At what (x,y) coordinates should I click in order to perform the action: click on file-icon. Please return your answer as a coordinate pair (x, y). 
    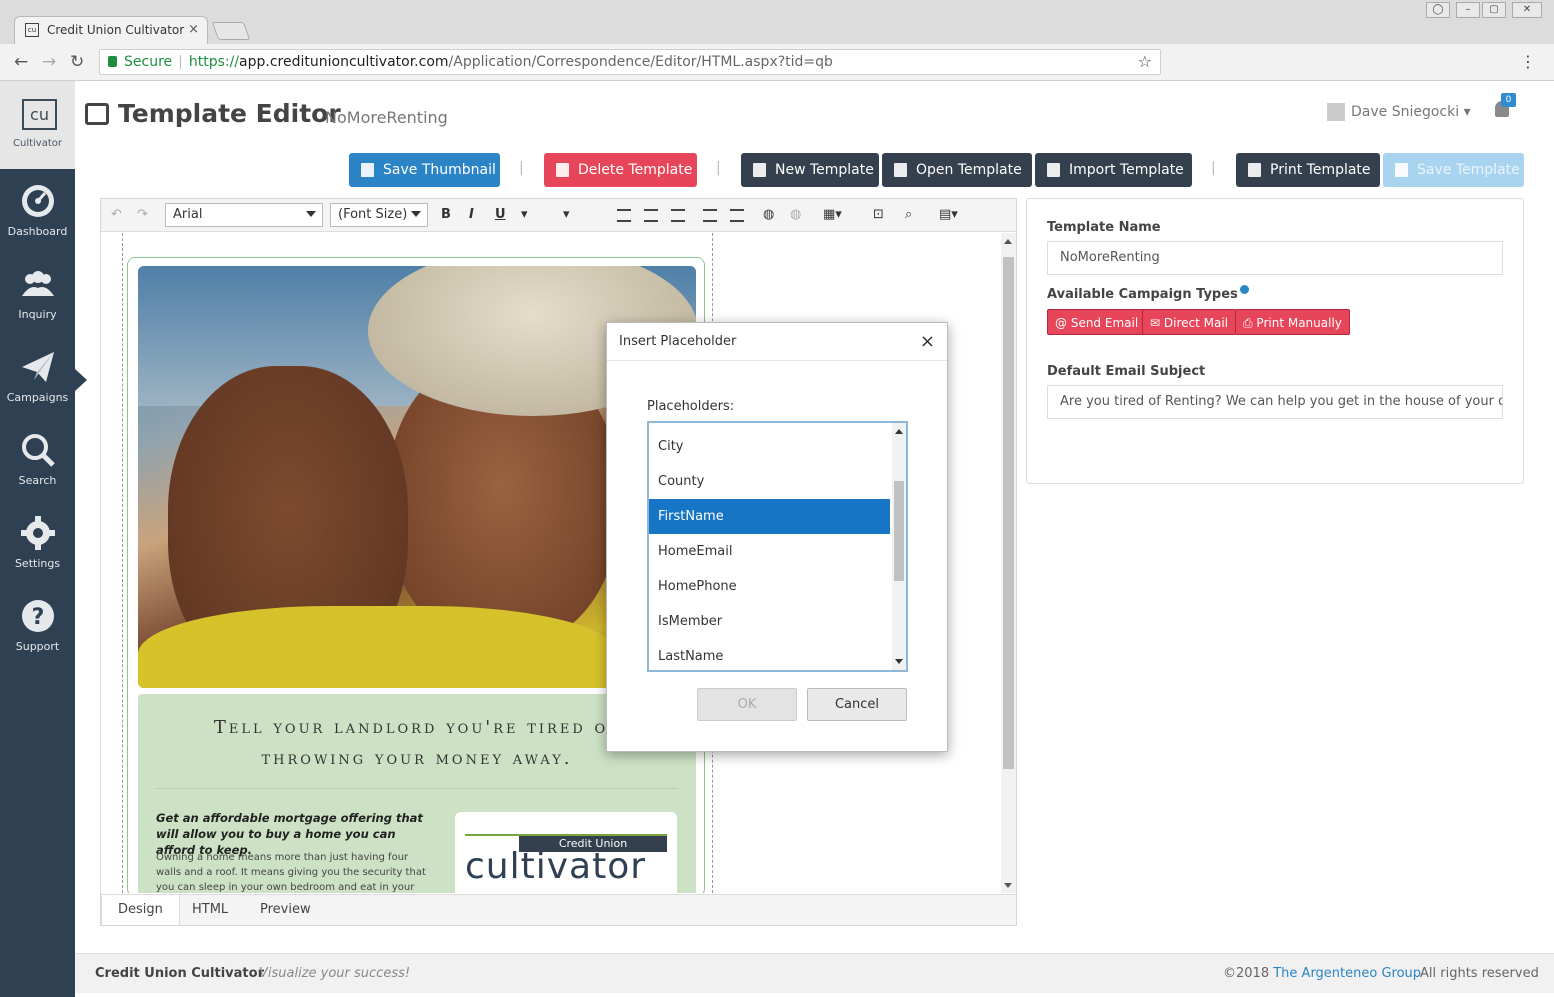
    Looking at the image, I should click on (759, 170).